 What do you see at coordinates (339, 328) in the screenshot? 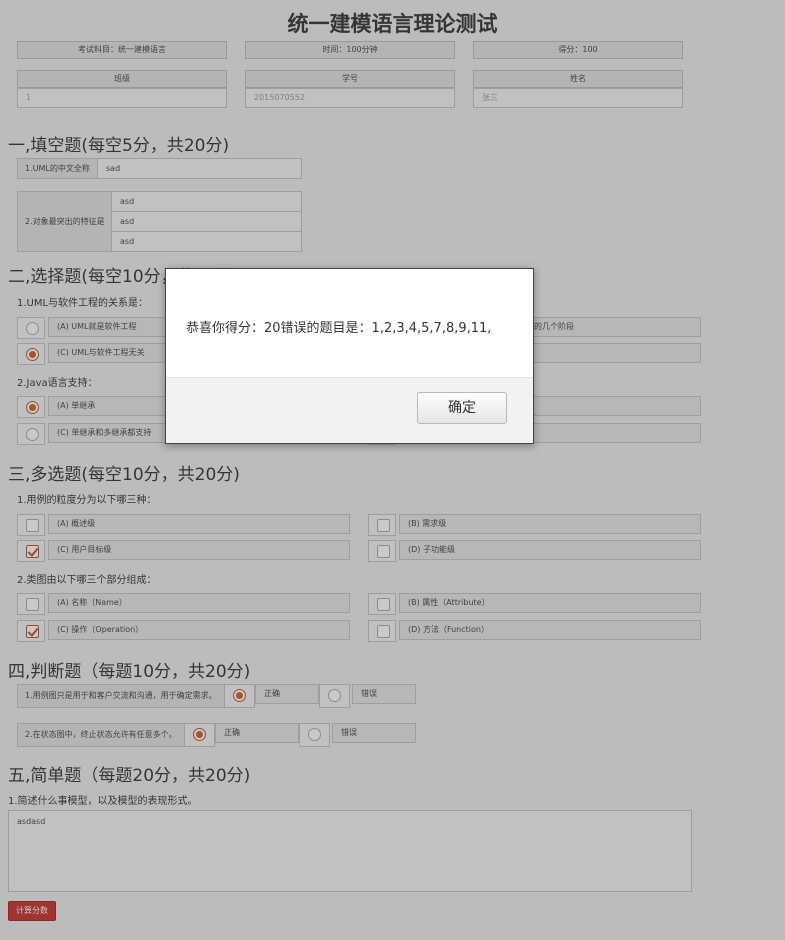
I see `alert-message: 恭喜你得分：20错误的题目是：1,2,3,4,5,7,8,9,11,` at bounding box center [339, 328].